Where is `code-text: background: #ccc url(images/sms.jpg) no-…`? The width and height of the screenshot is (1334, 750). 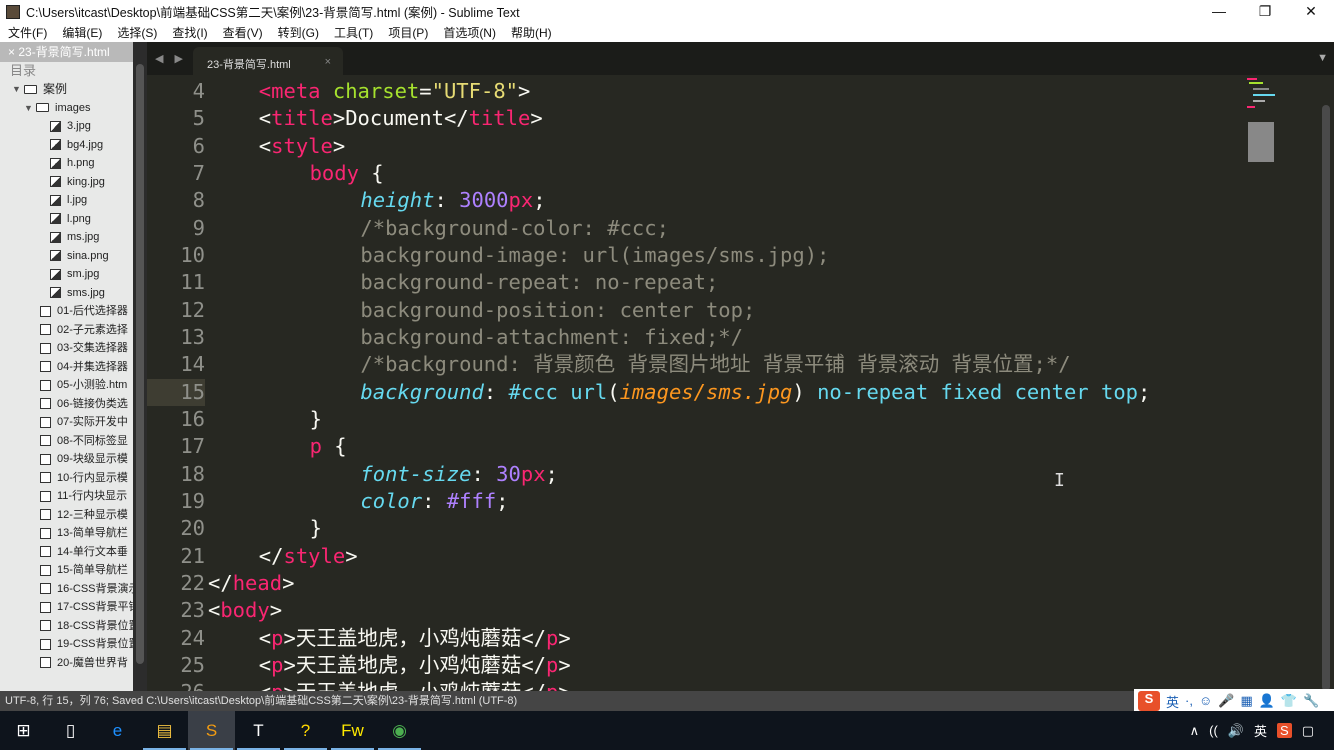
code-text: background: #ccc url(images/sms.jpg) no-… is located at coordinates (755, 392).